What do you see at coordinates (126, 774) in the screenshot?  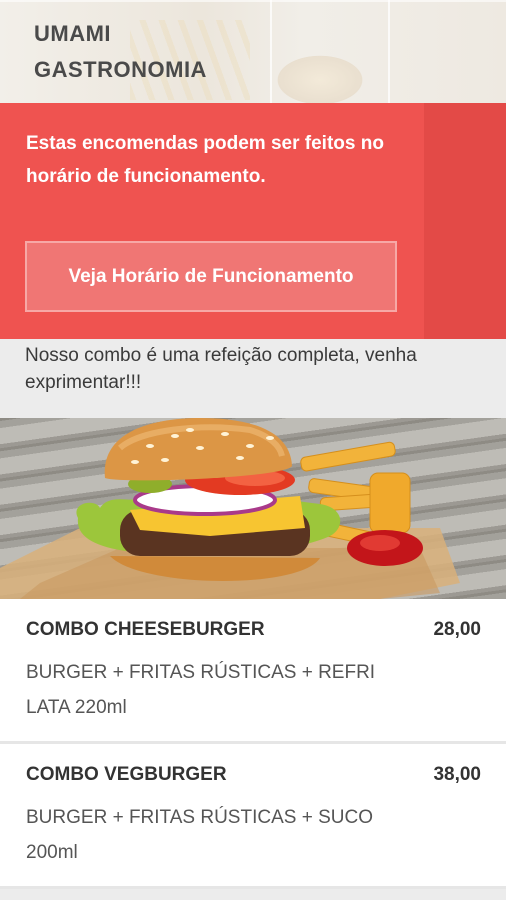 I see `product-name: COMBO VEGBURGER` at bounding box center [126, 774].